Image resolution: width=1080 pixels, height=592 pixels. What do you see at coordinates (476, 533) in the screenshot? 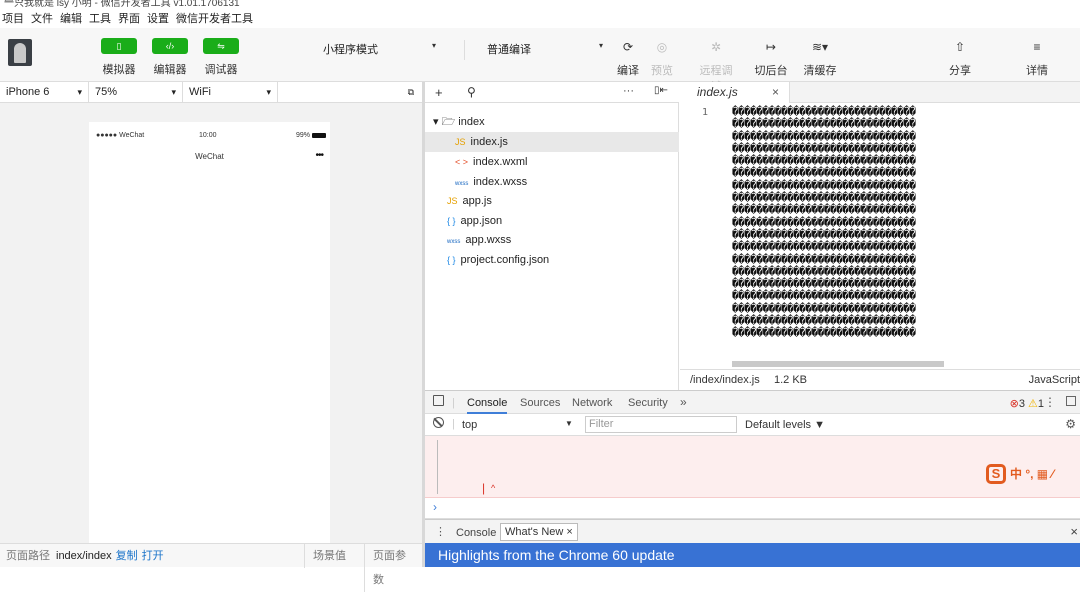
I see `drawer-tab-console: Console` at bounding box center [476, 533].